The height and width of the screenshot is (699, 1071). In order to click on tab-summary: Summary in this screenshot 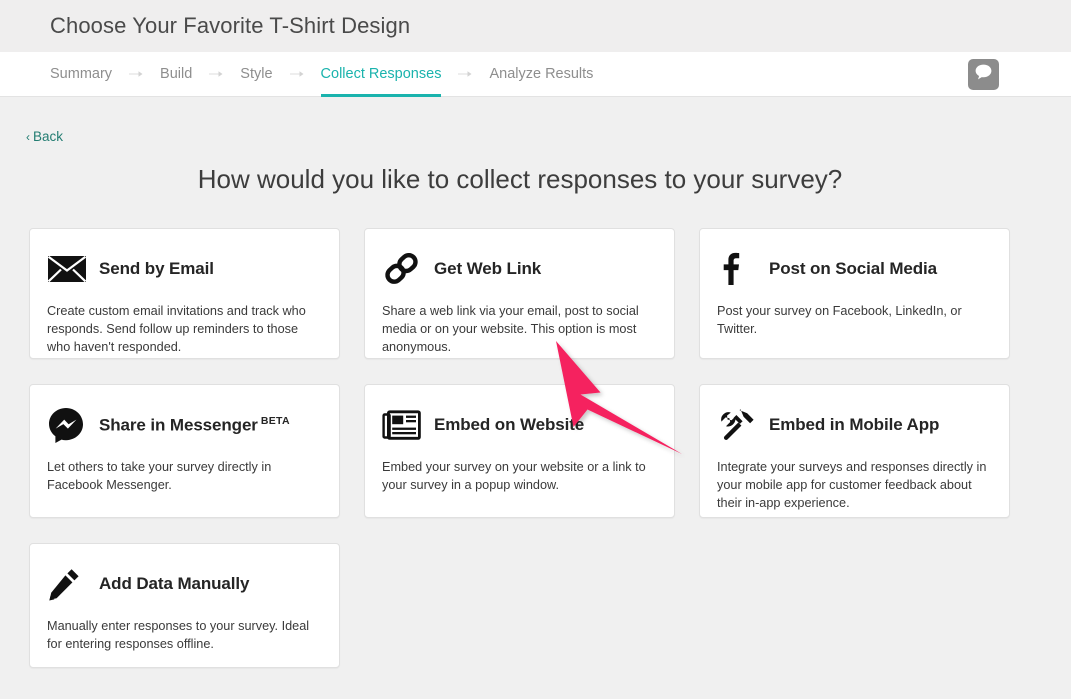, I will do `click(81, 74)`.